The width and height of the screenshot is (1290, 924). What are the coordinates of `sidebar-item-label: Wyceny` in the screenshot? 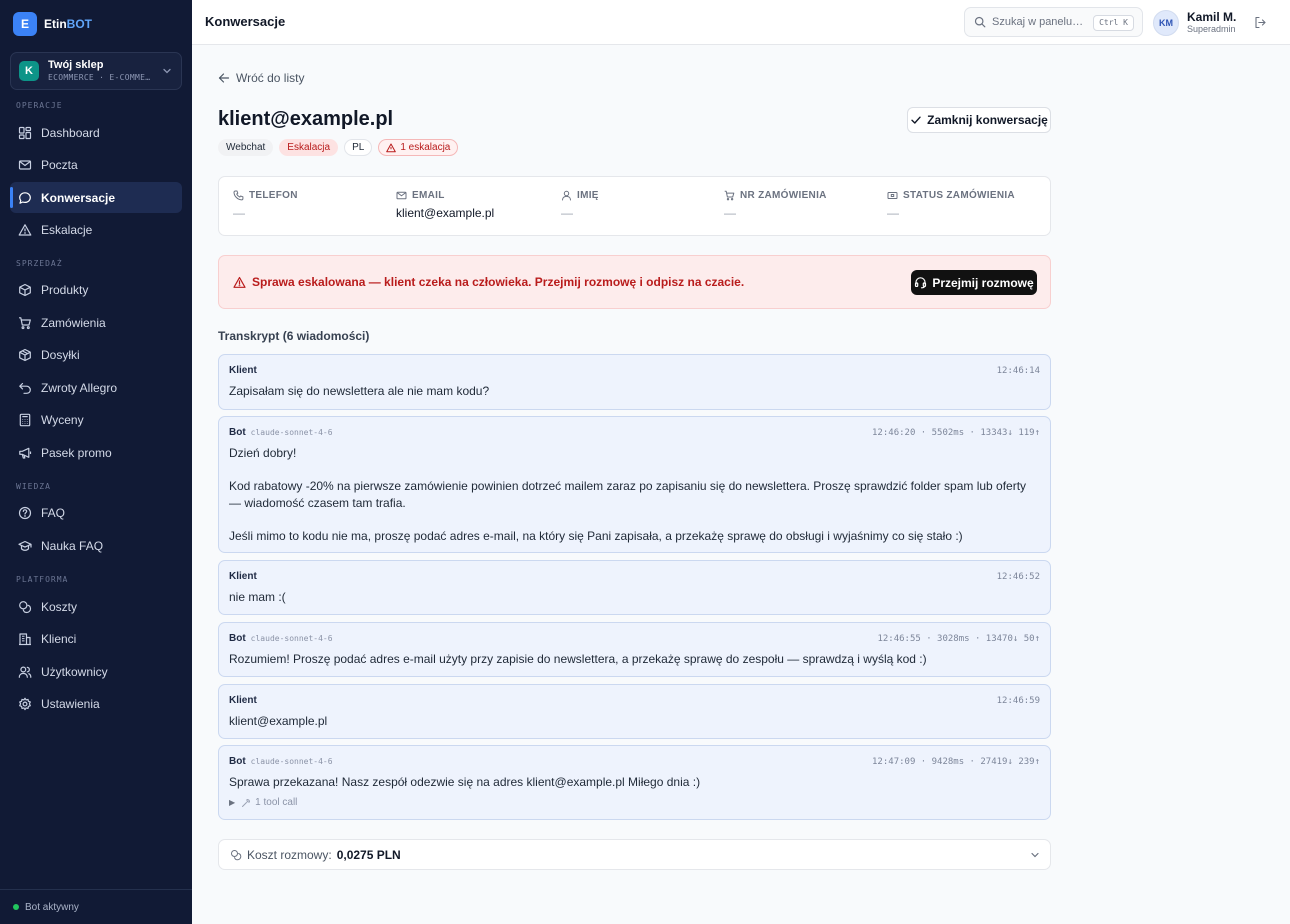 It's located at (62, 419).